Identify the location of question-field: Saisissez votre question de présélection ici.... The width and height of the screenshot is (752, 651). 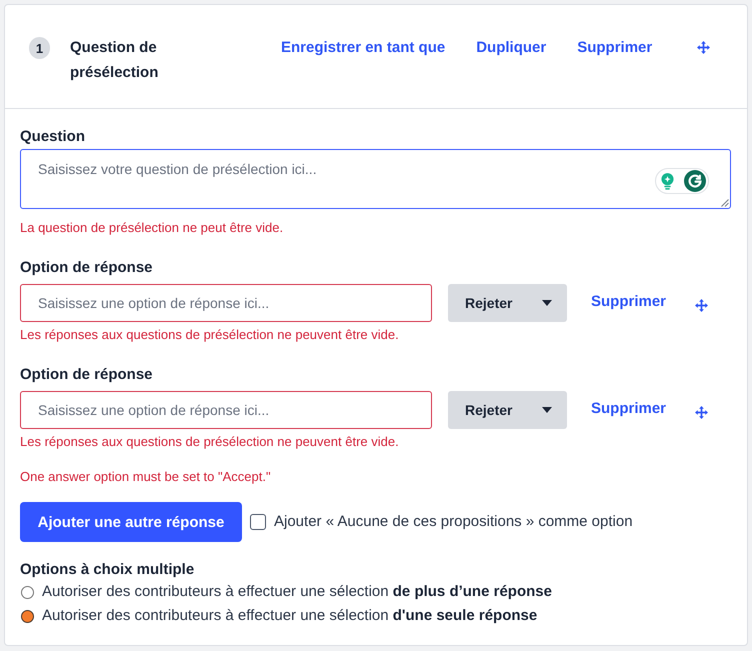
(375, 179).